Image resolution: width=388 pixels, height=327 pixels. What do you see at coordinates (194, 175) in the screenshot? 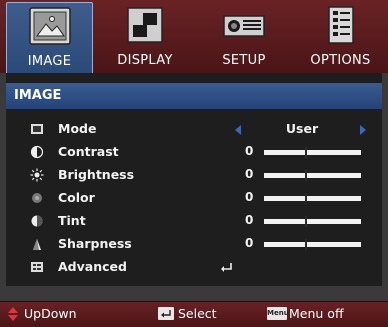
I see `menu-item-brightness: Brightness 0` at bounding box center [194, 175].